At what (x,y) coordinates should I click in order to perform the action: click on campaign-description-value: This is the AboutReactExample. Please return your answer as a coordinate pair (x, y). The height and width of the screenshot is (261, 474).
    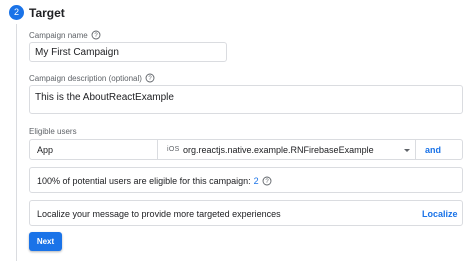
    Looking at the image, I should click on (104, 97).